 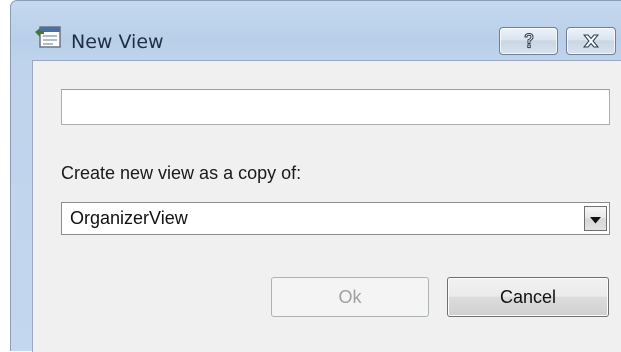 I want to click on view-name-input, so click(x=335, y=107).